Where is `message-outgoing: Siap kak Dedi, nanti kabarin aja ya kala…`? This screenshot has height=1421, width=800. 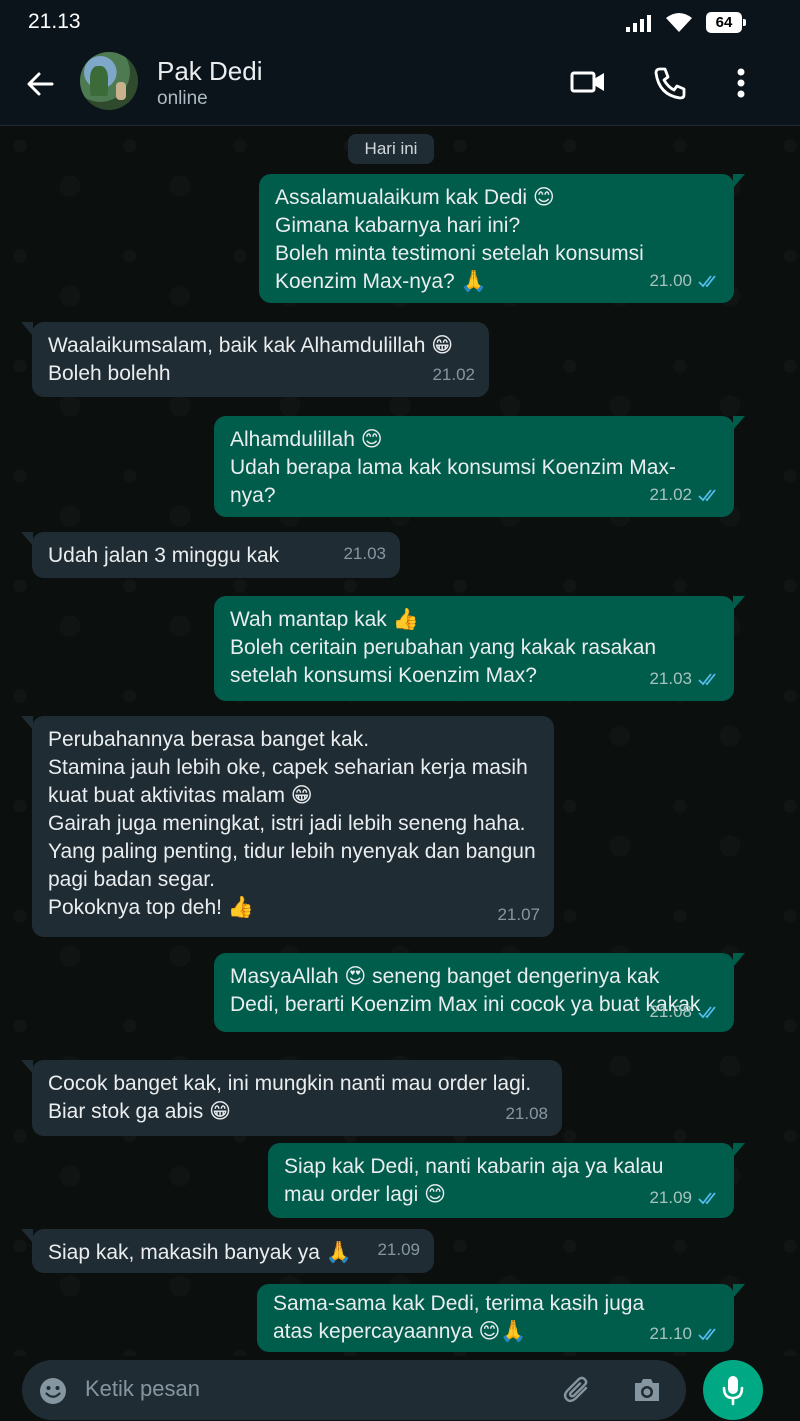 message-outgoing: Siap kak Dedi, nanti kabarin aja ya kala… is located at coordinates (506, 1180).